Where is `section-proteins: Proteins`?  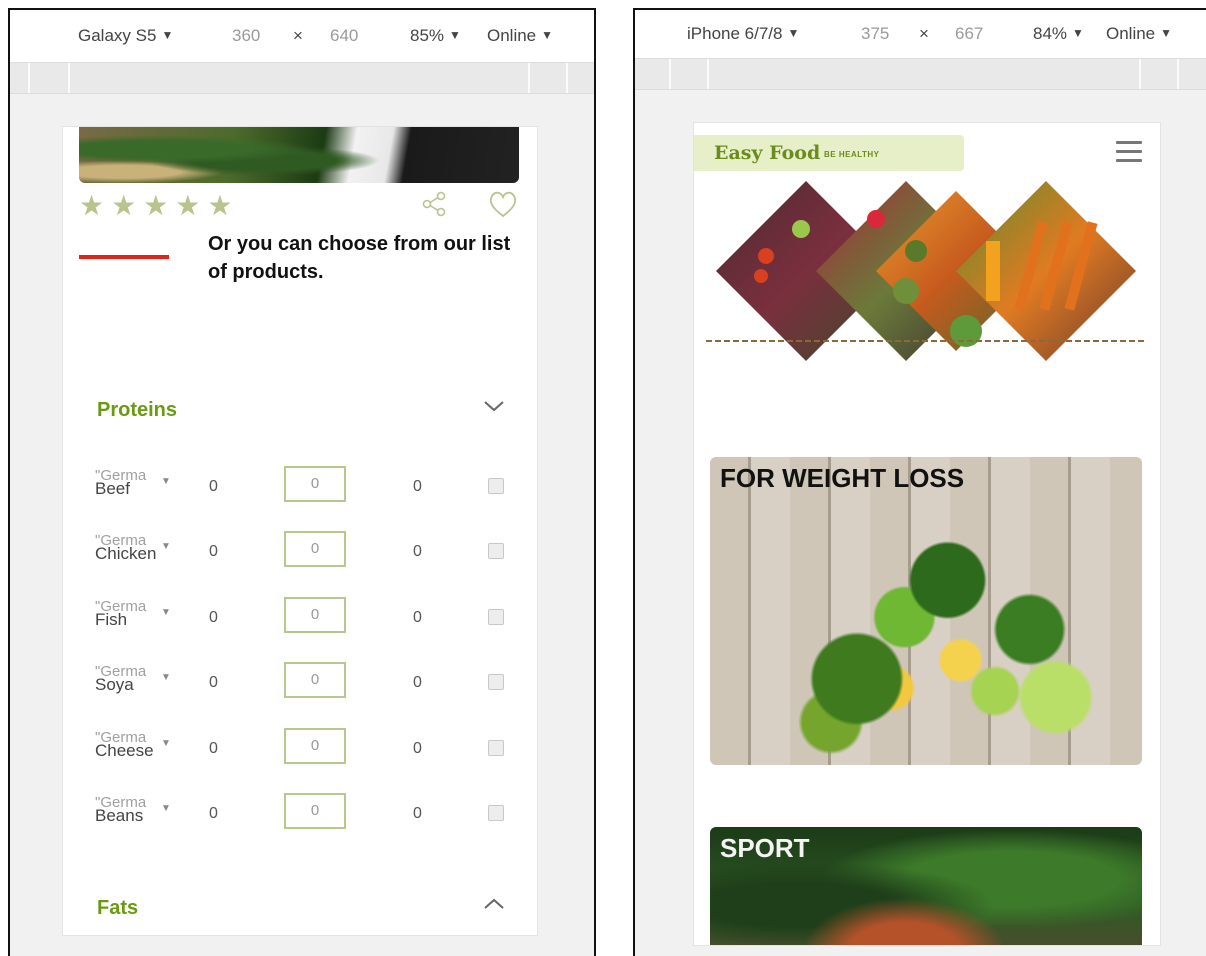 section-proteins: Proteins is located at coordinates (303, 411).